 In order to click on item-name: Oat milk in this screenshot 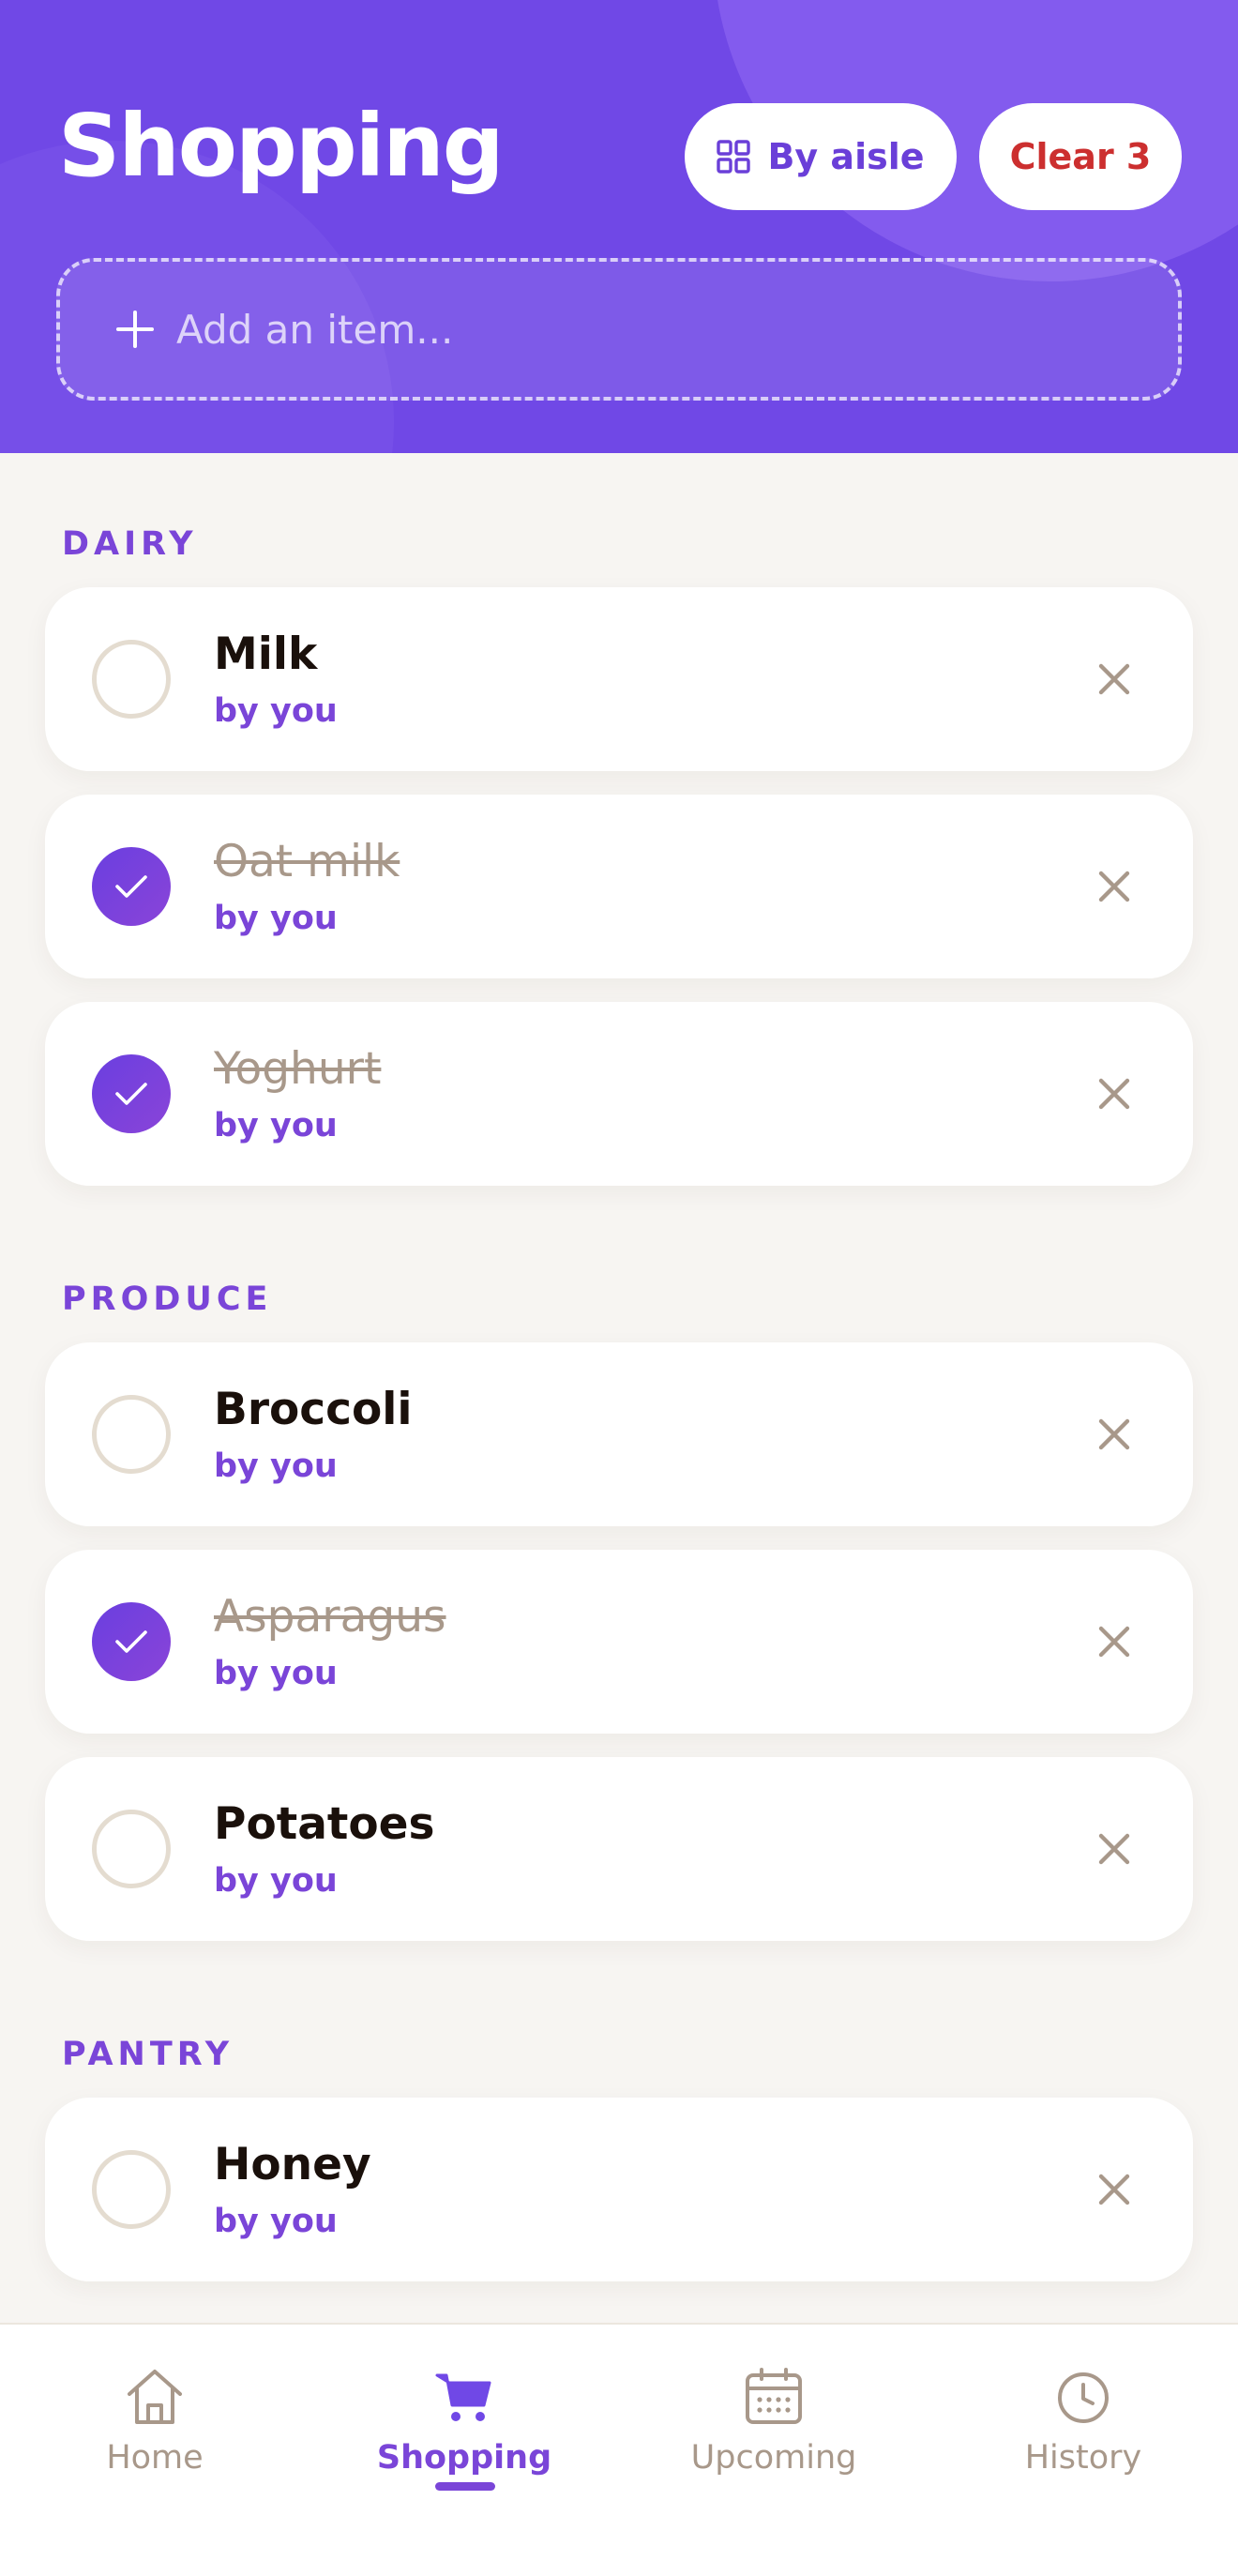, I will do `click(307, 862)`.